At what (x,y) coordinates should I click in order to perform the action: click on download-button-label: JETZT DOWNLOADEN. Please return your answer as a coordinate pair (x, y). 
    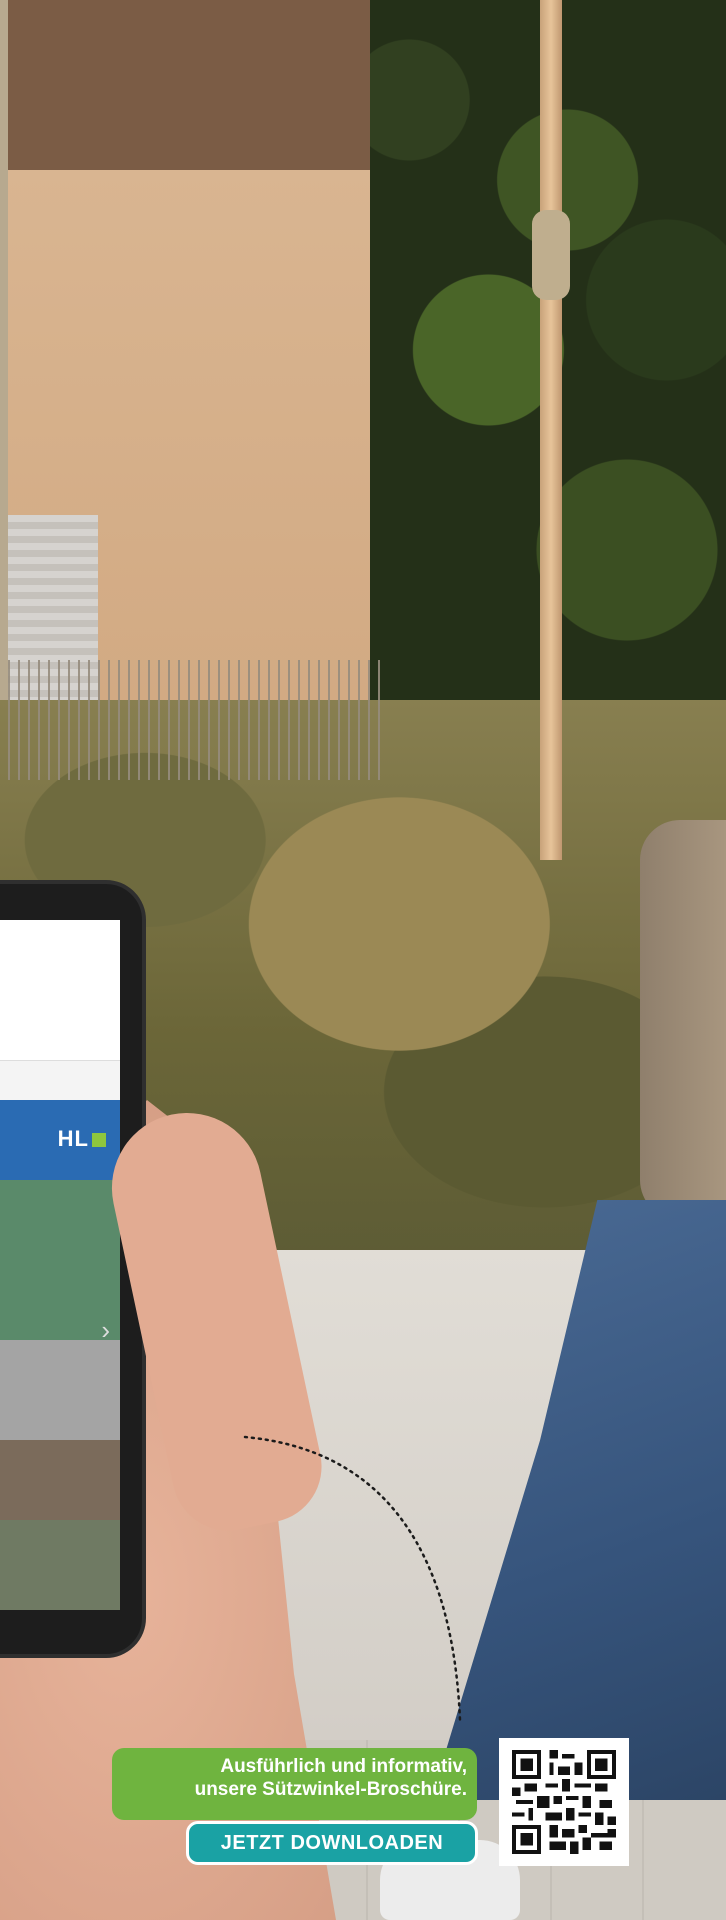
    Looking at the image, I should click on (332, 1842).